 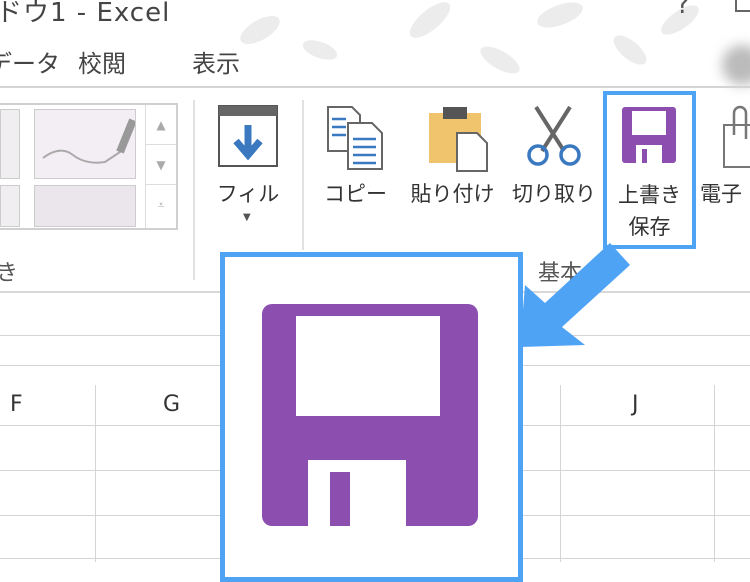 What do you see at coordinates (736, 136) in the screenshot?
I see `paperclip-icon` at bounding box center [736, 136].